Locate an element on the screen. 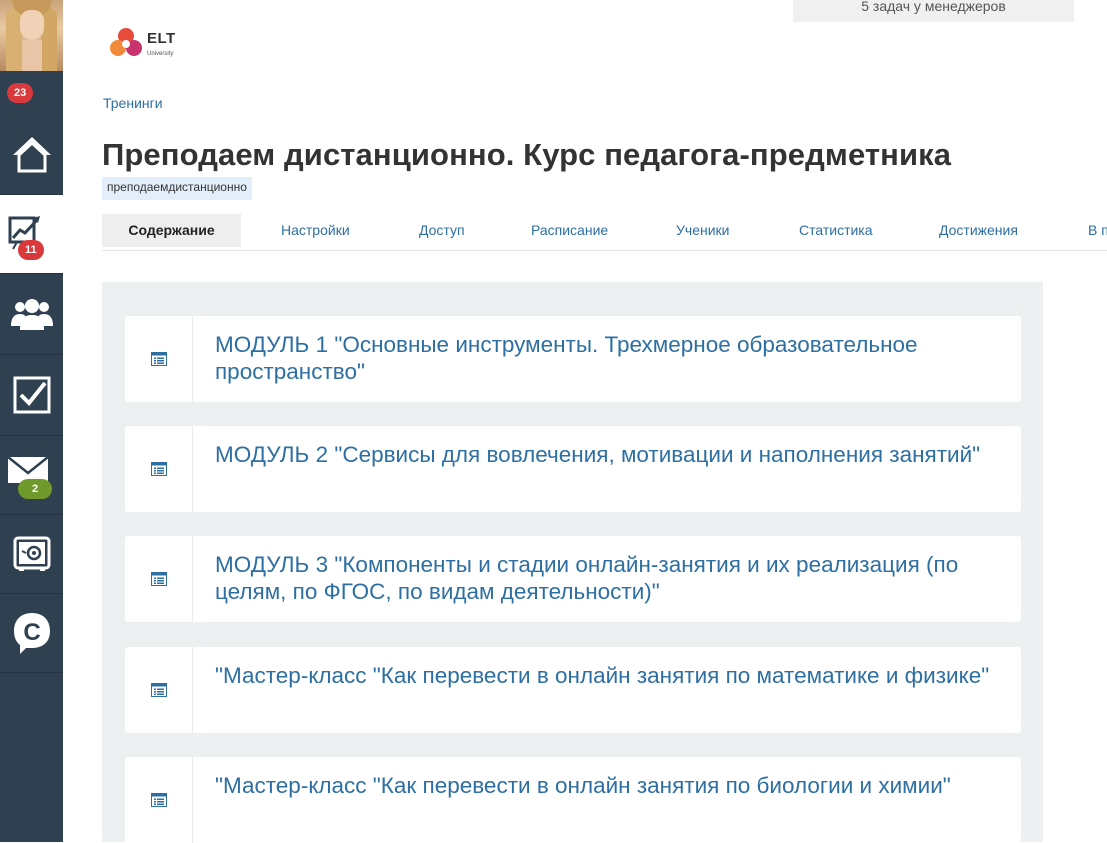 The height and width of the screenshot is (843, 1107). safe-icon is located at coordinates (31, 553).